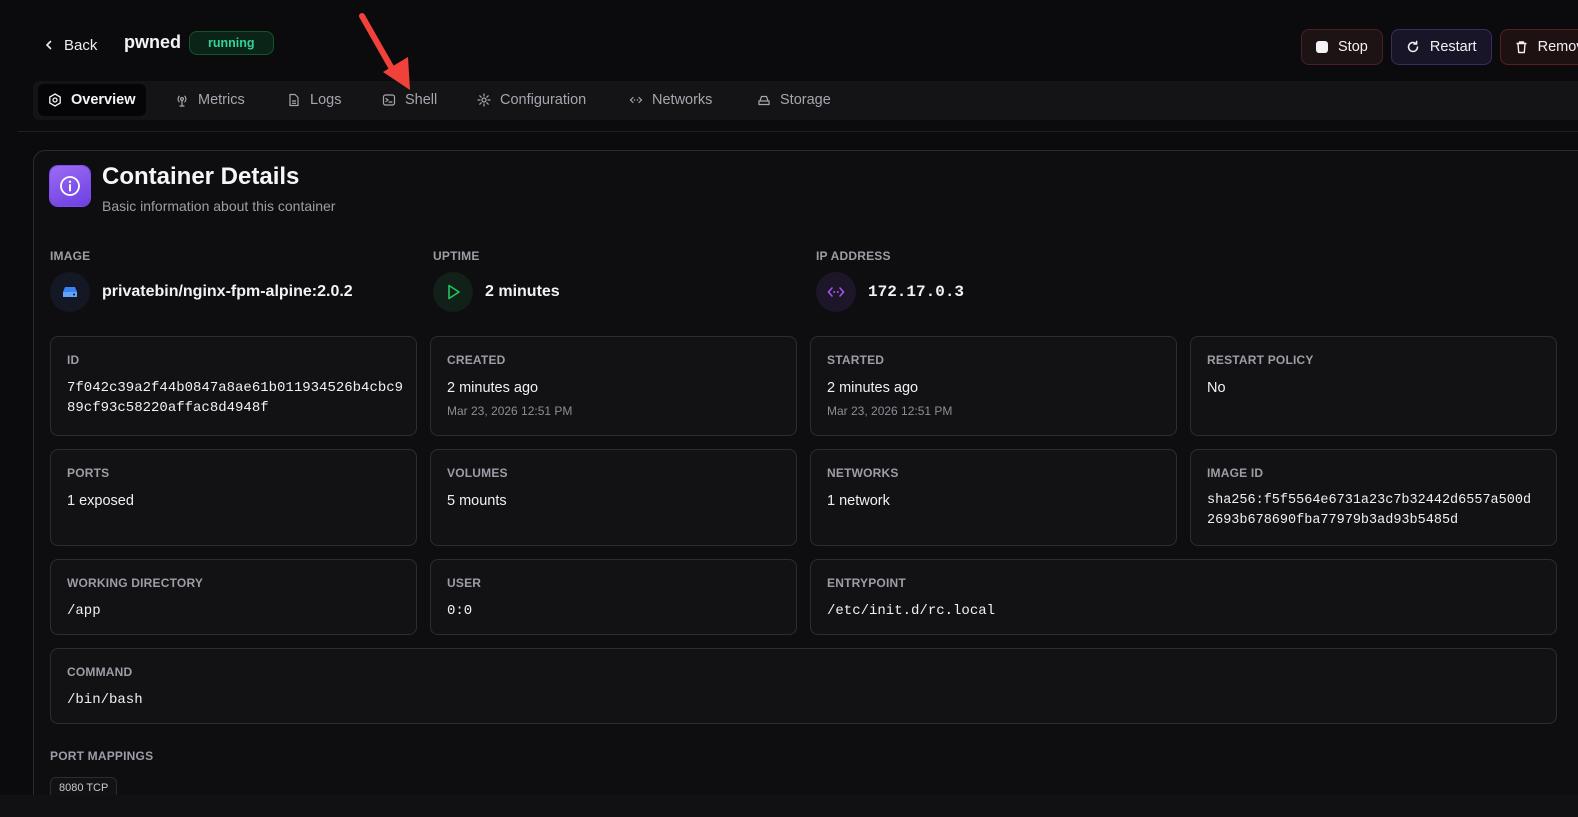  What do you see at coordinates (789, 40) in the screenshot?
I see `header: Back pwned running Stop Restart Remov` at bounding box center [789, 40].